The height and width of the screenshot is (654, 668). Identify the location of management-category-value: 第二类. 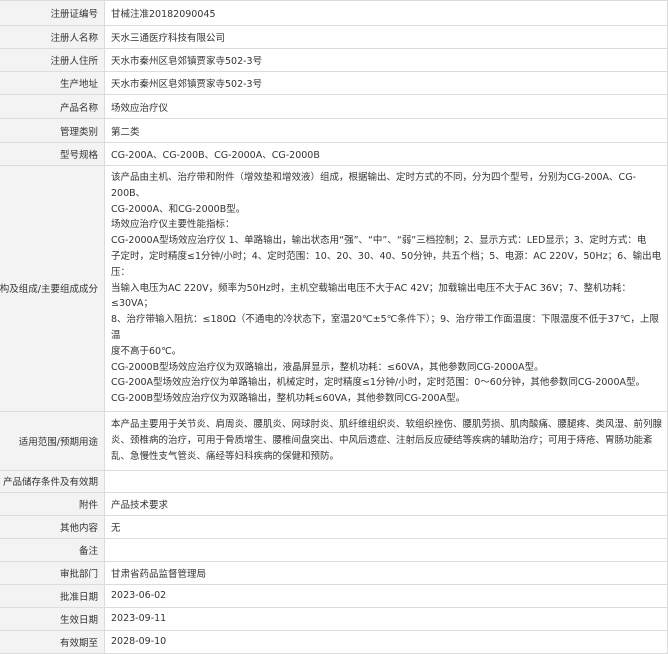
(386, 130).